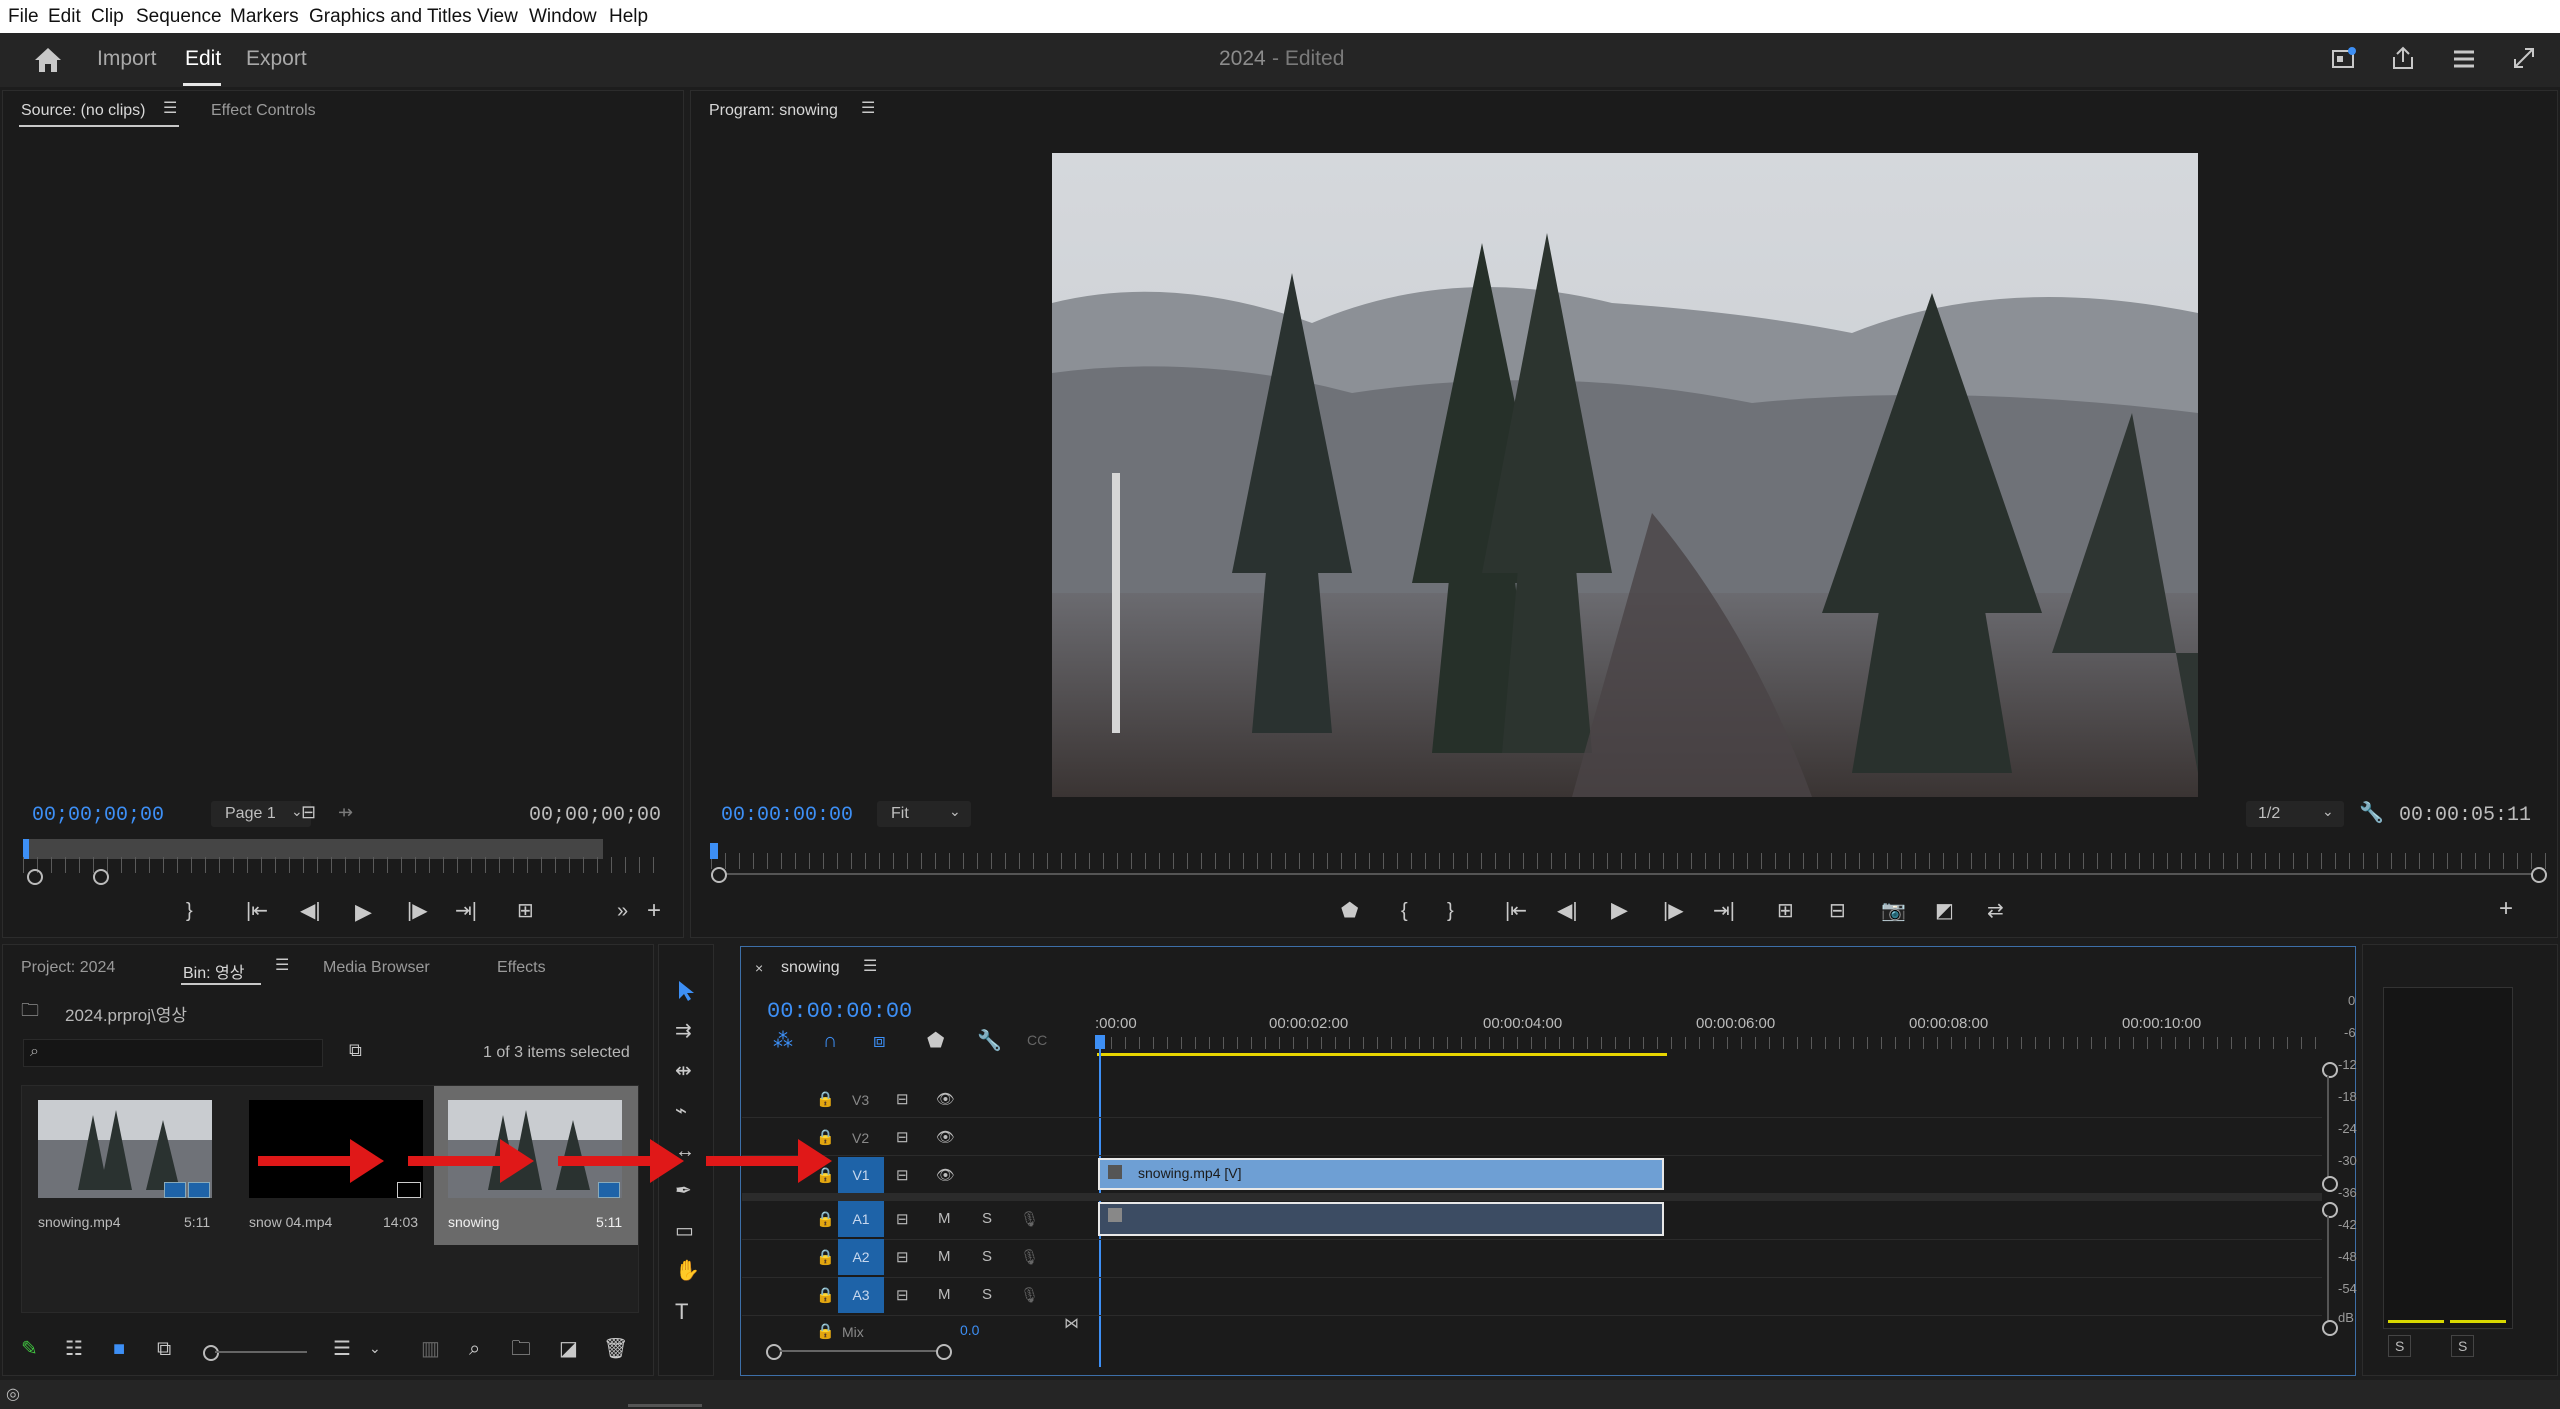  I want to click on menu-sequence: Sequence, so click(179, 17).